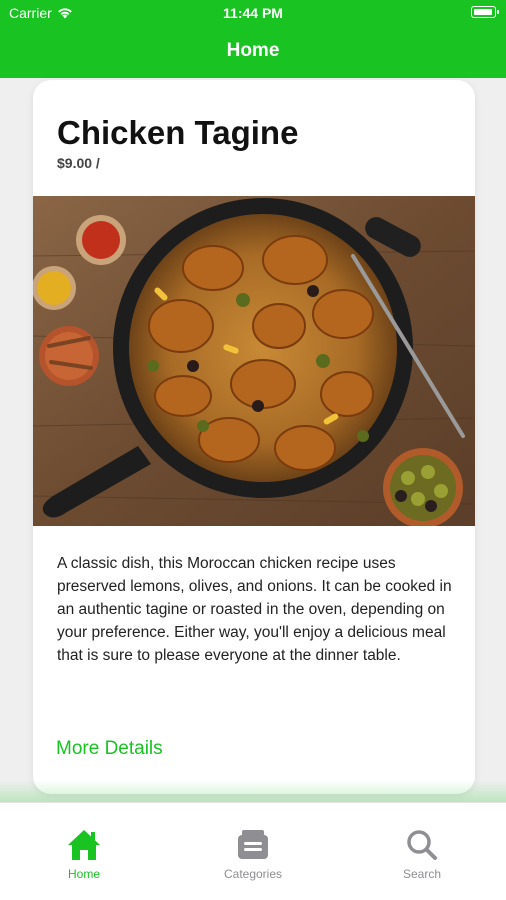 The image size is (506, 900). I want to click on tab-categories: Categories, so click(253, 851).